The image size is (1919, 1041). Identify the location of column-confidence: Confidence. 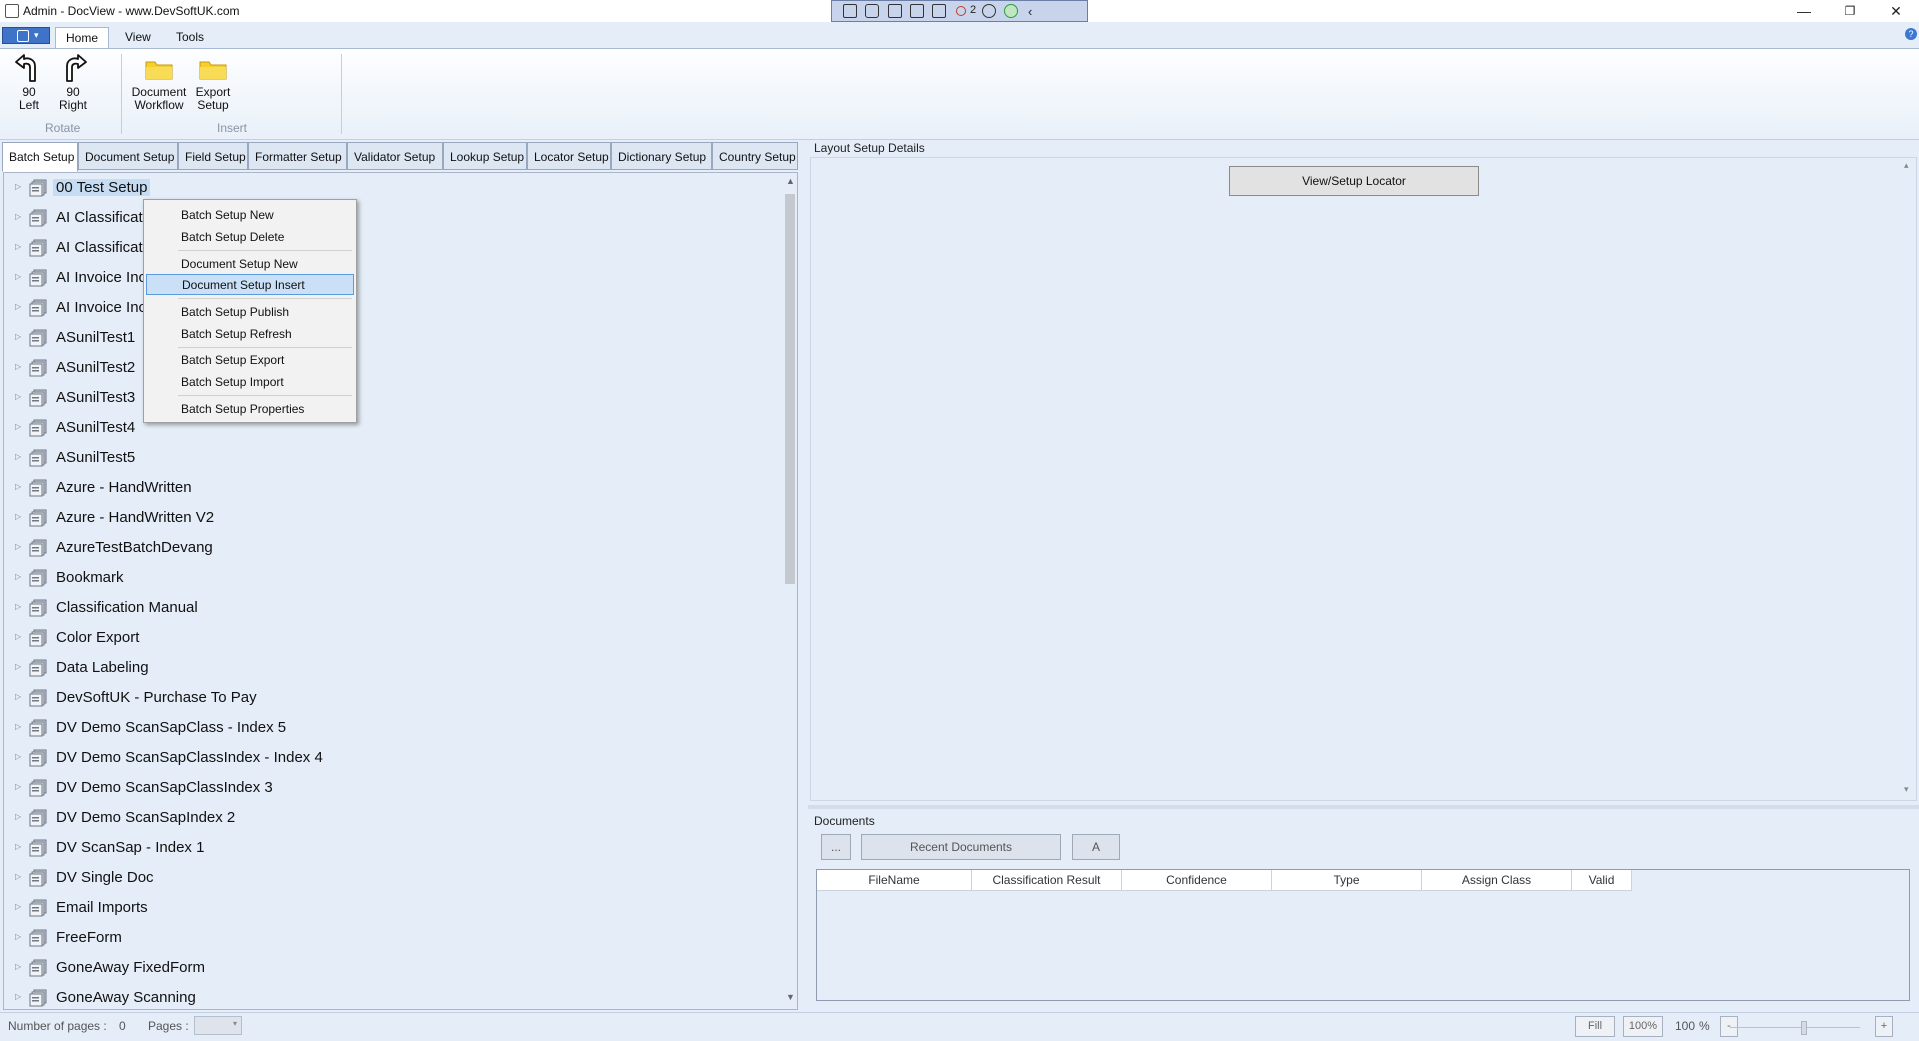
(1197, 880).